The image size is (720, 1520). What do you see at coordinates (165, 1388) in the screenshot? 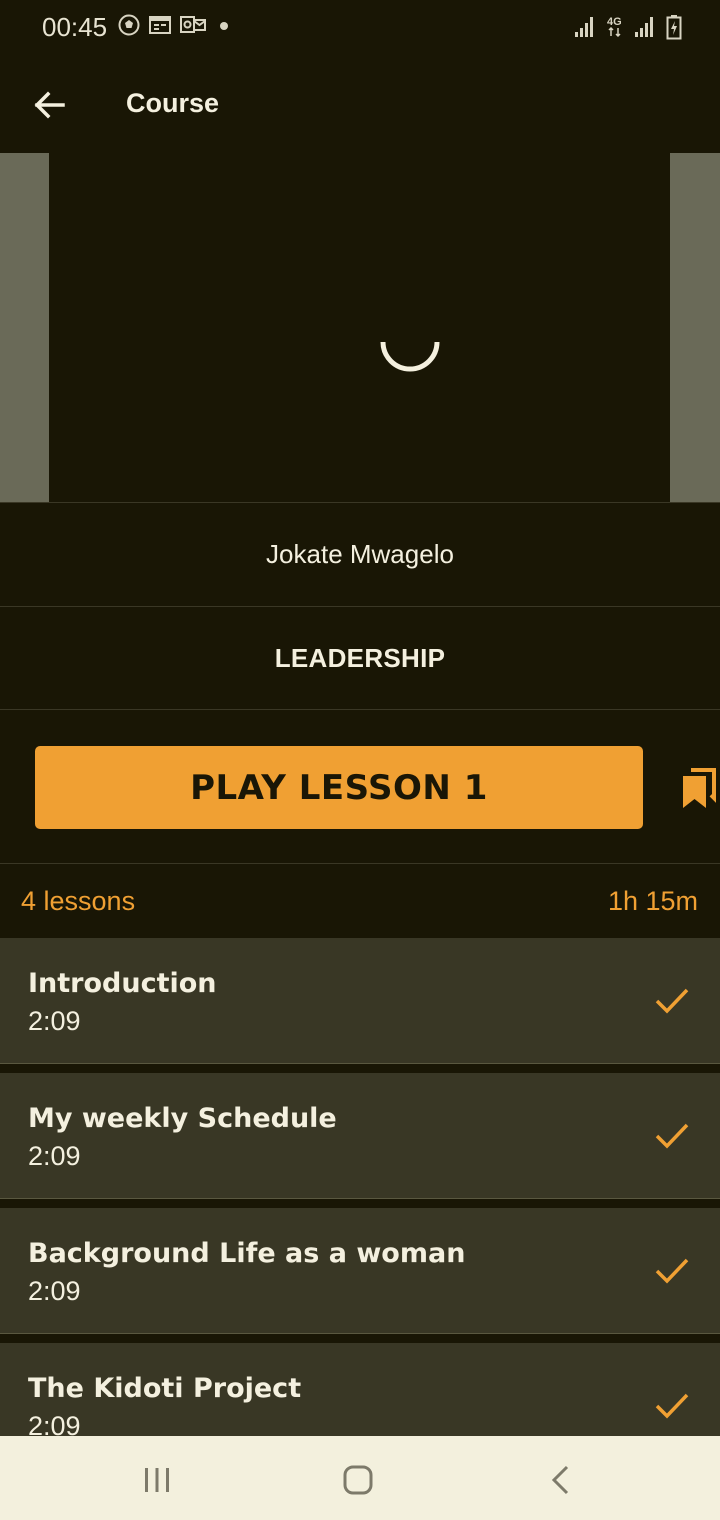
I see `lesson-title: The Kidoti Project` at bounding box center [165, 1388].